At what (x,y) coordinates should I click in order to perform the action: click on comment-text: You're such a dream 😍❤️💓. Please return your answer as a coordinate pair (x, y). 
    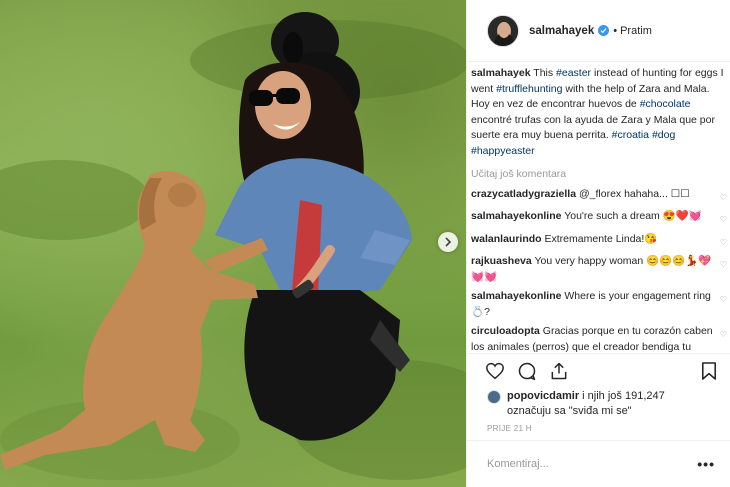
    Looking at the image, I should click on (631, 216).